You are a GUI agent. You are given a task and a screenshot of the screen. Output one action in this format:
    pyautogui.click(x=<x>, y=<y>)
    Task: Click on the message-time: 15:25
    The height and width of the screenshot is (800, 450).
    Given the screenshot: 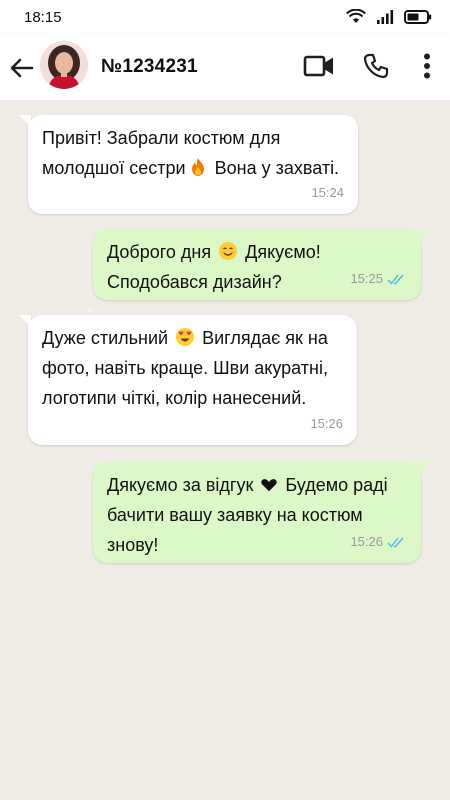 What is the action you would take?
    pyautogui.click(x=366, y=278)
    